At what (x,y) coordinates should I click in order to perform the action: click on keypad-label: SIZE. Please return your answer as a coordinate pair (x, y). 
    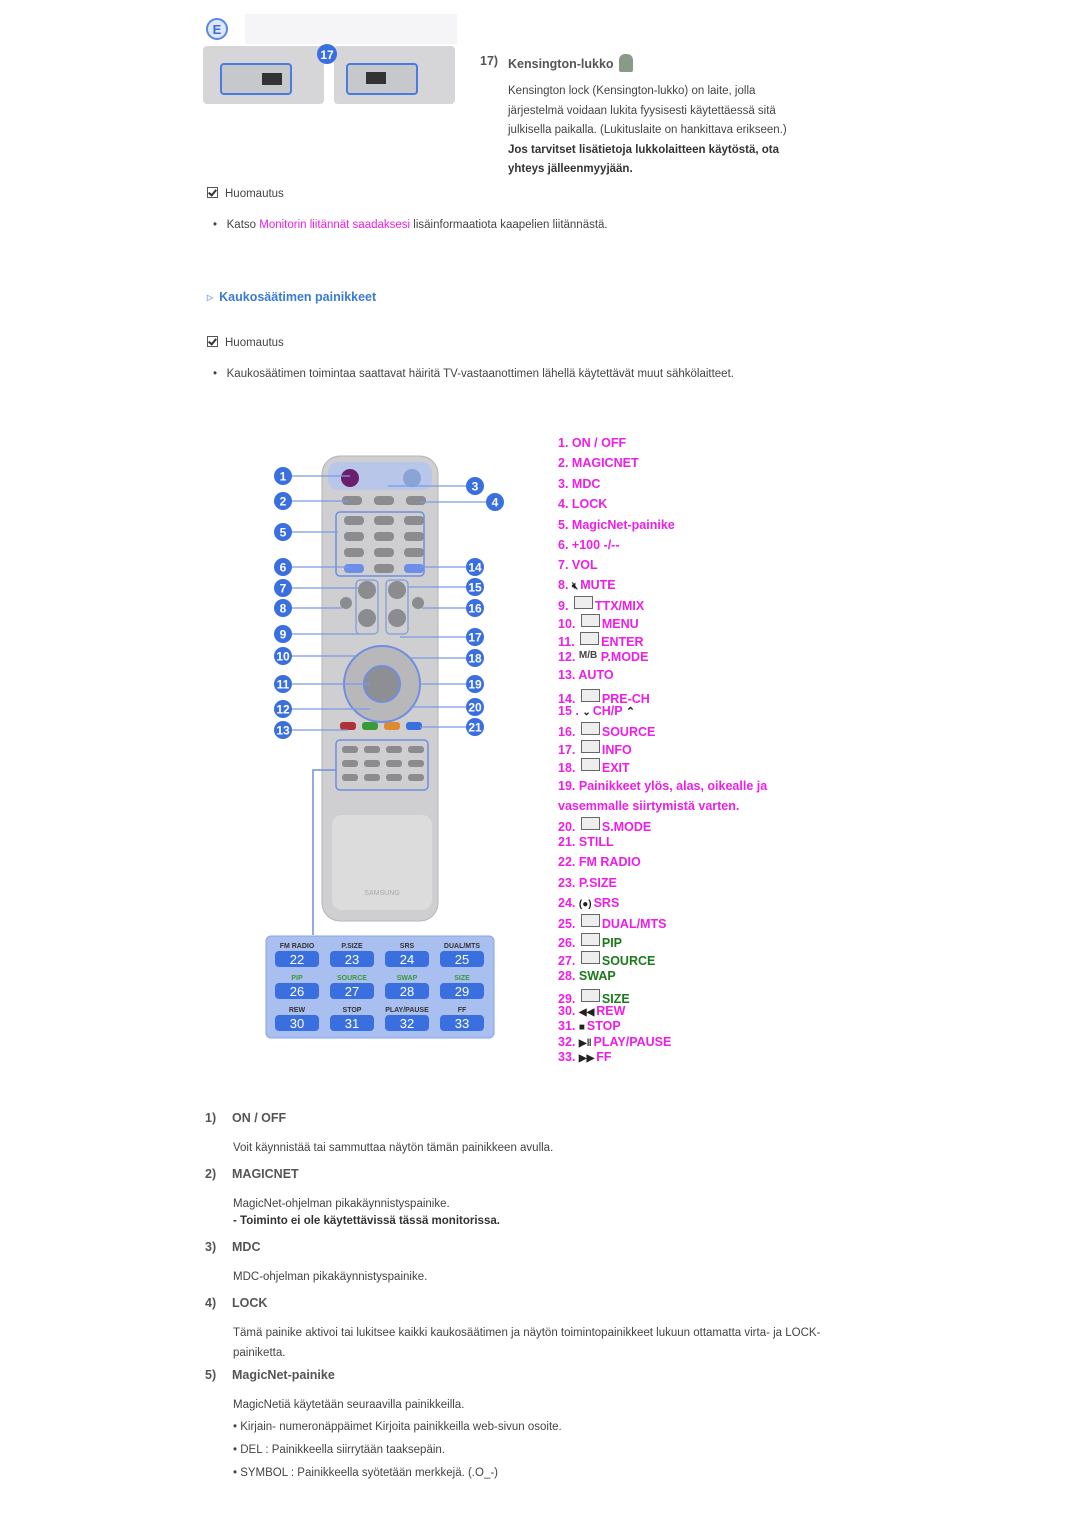
    Looking at the image, I should click on (462, 978).